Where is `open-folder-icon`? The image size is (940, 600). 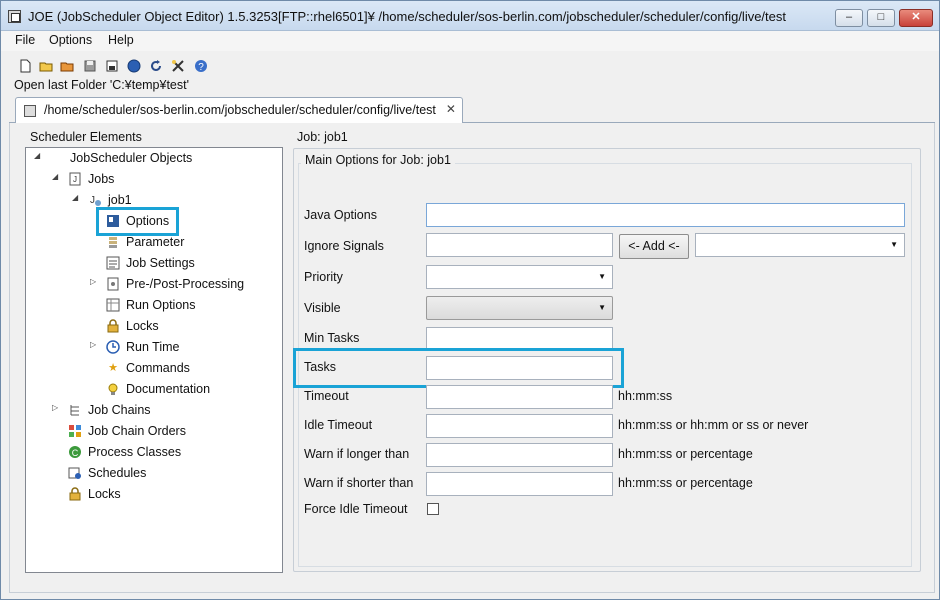 open-folder-icon is located at coordinates (67, 66).